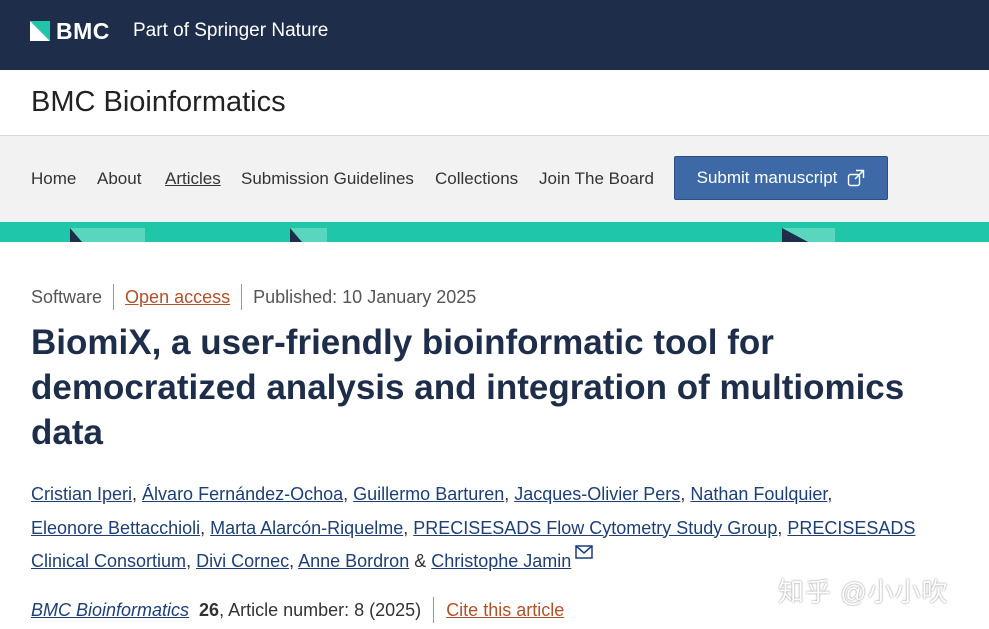  What do you see at coordinates (494, 232) in the screenshot?
I see `decorative-stripe` at bounding box center [494, 232].